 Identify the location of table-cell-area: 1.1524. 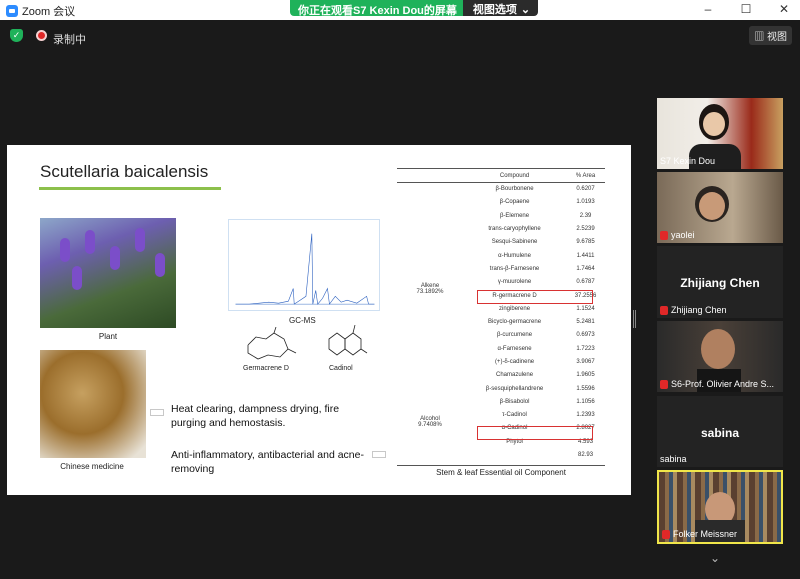
(585, 308).